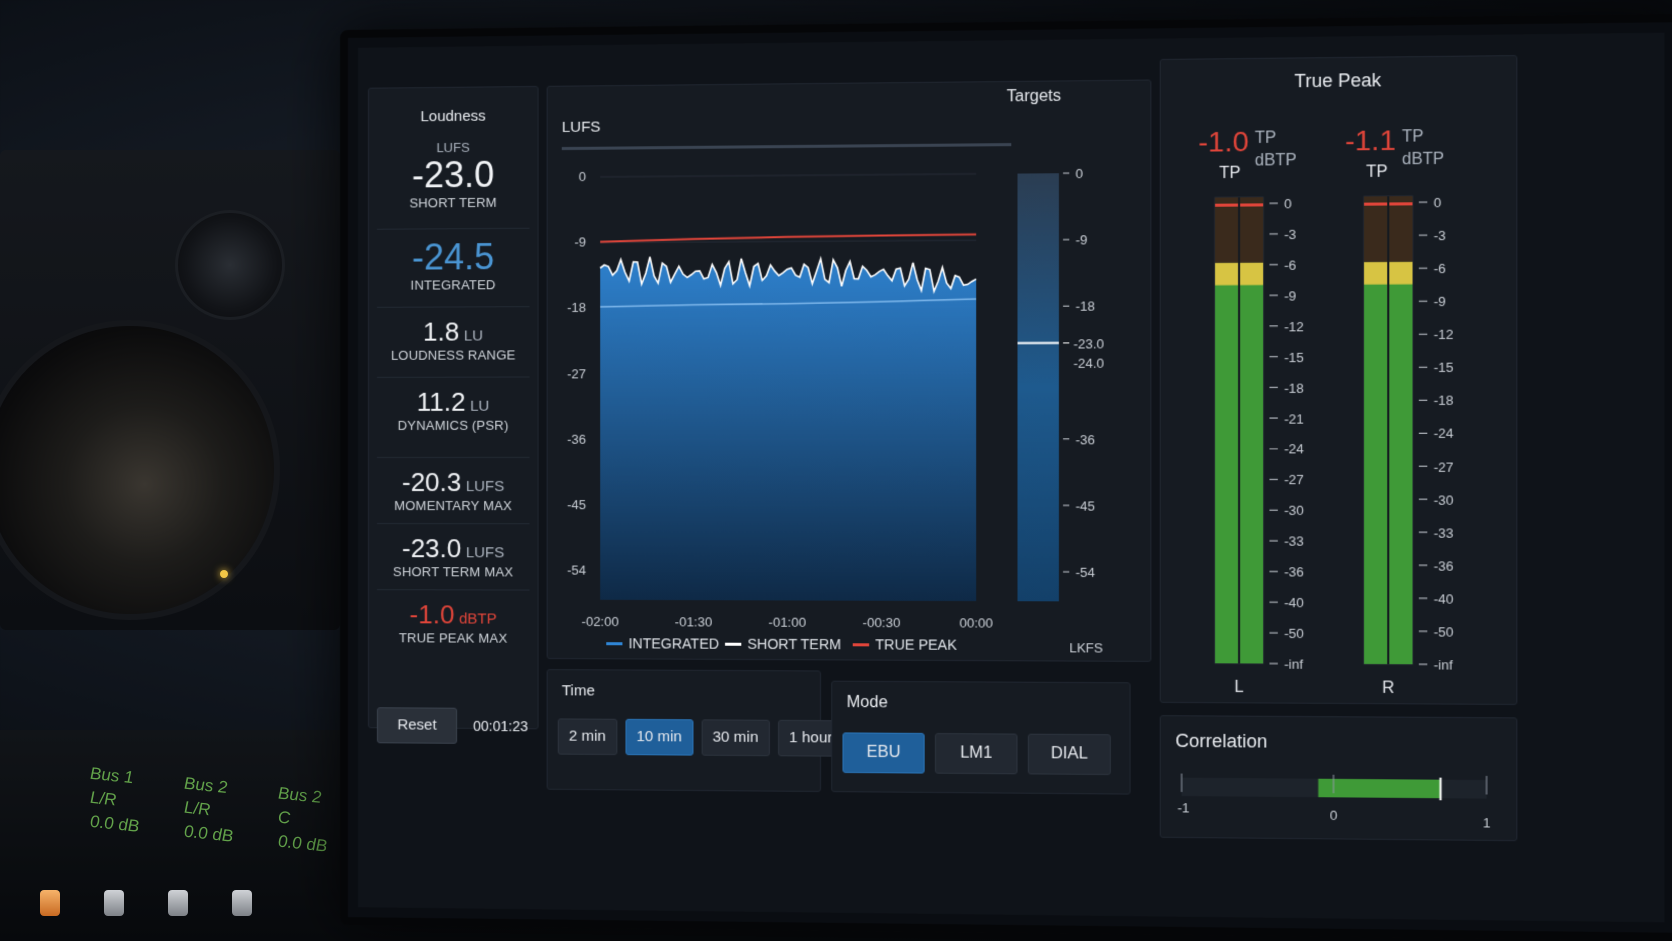  I want to click on console-channel: Bus 2 C 0.0 dB, so click(312, 820).